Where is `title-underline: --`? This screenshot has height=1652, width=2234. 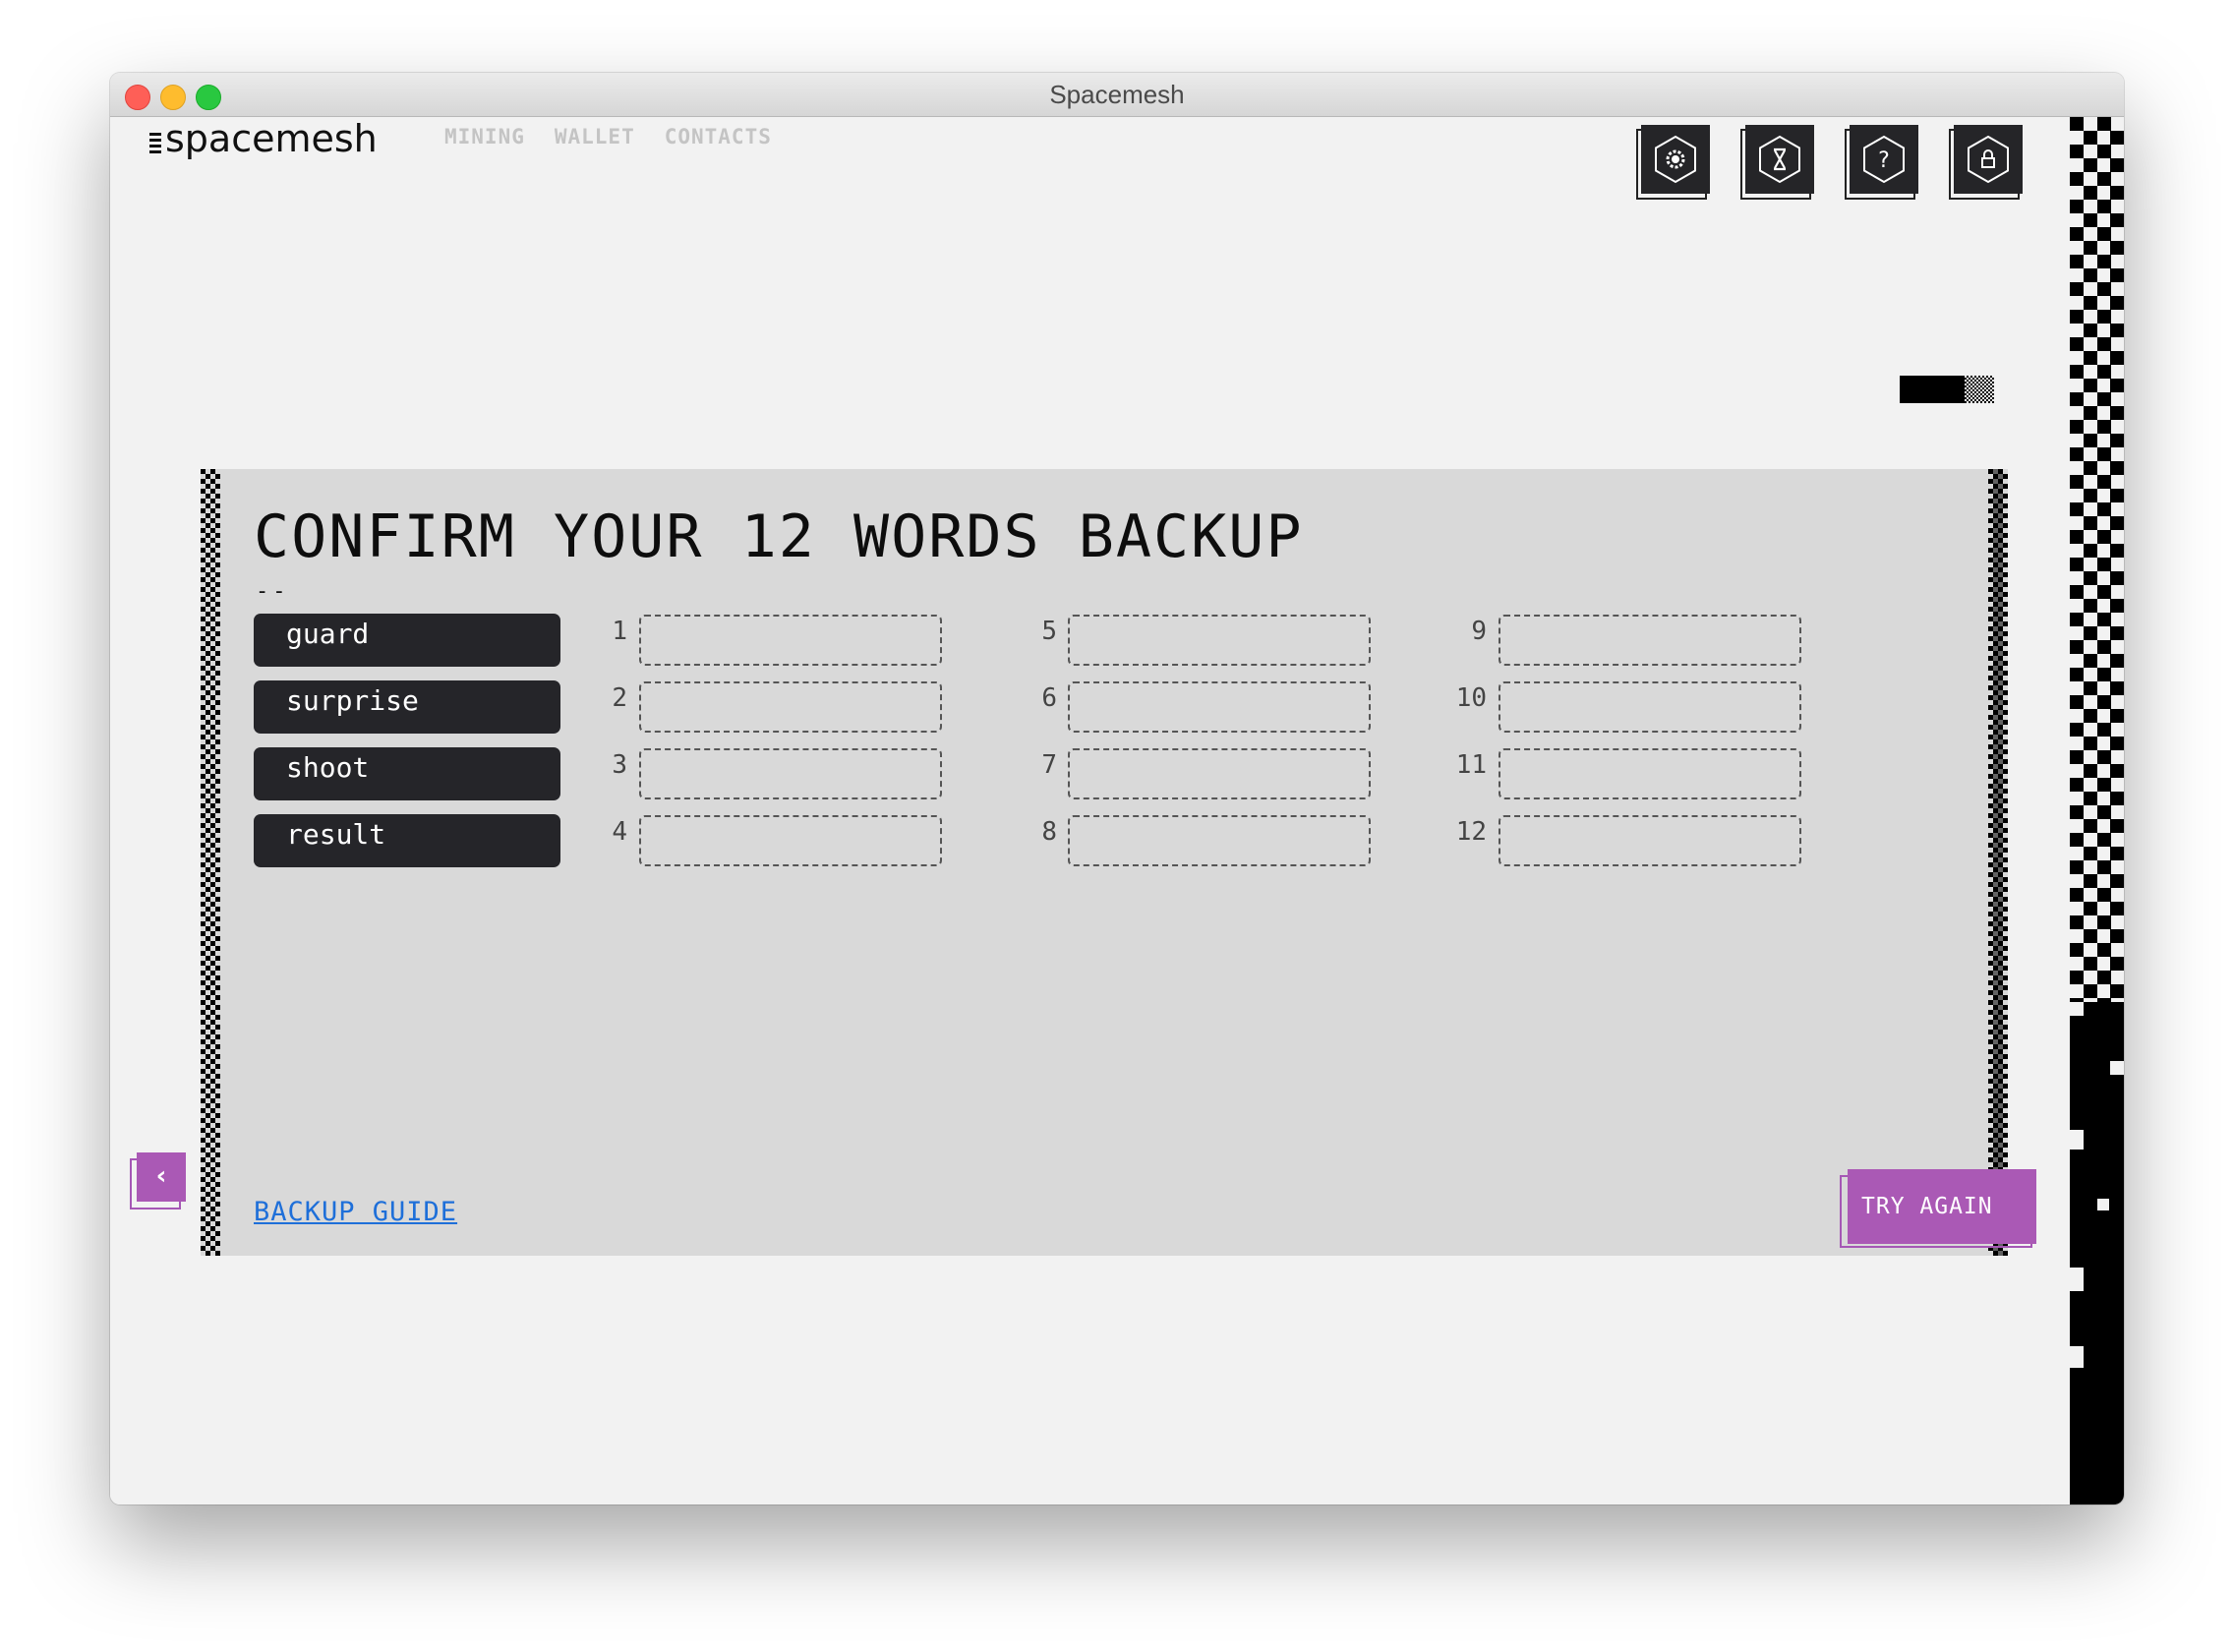 title-underline: -- is located at coordinates (273, 591).